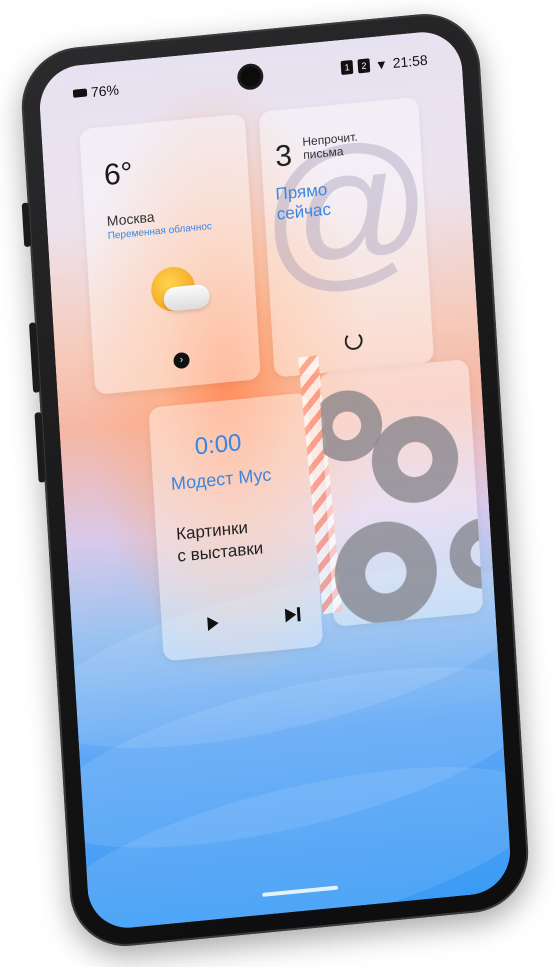 The height and width of the screenshot is (967, 554). I want to click on wifi-icon: ▼, so click(381, 64).